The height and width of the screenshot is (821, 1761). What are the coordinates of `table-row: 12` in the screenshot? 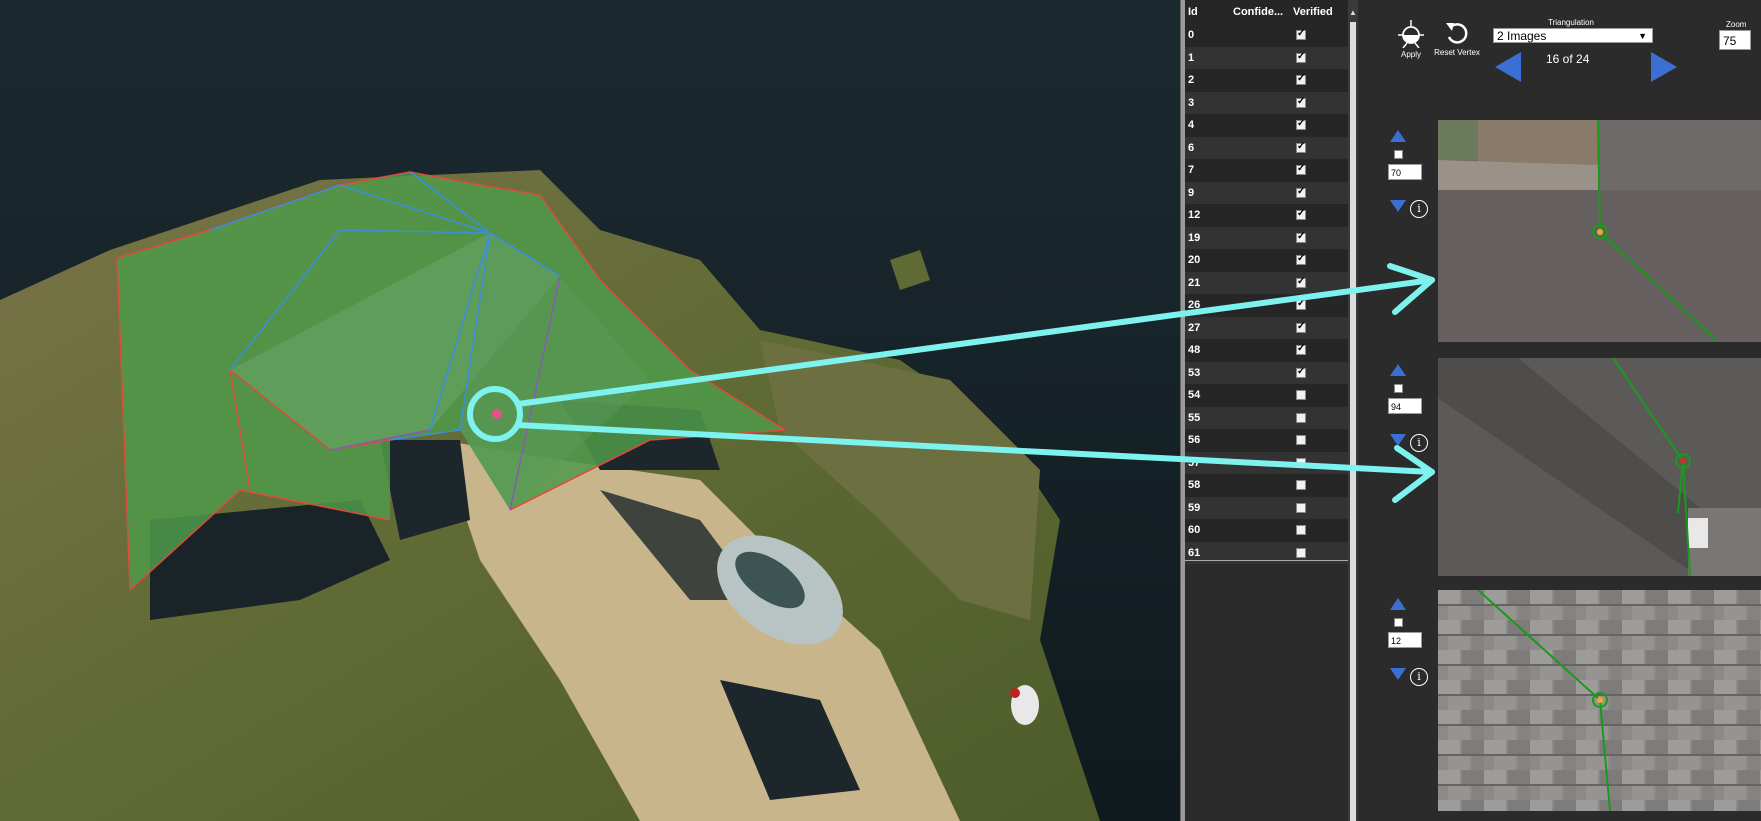 It's located at (1266, 215).